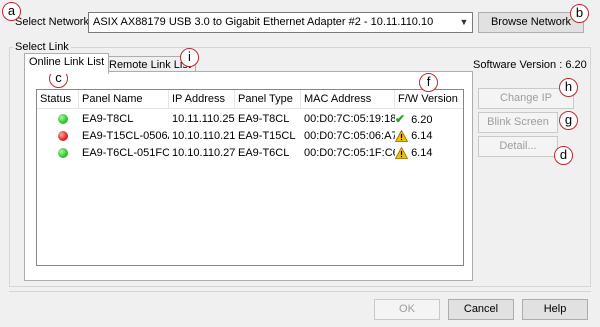 This screenshot has width=600, height=327. What do you see at coordinates (11, 11) in the screenshot?
I see `callout-a: a` at bounding box center [11, 11].